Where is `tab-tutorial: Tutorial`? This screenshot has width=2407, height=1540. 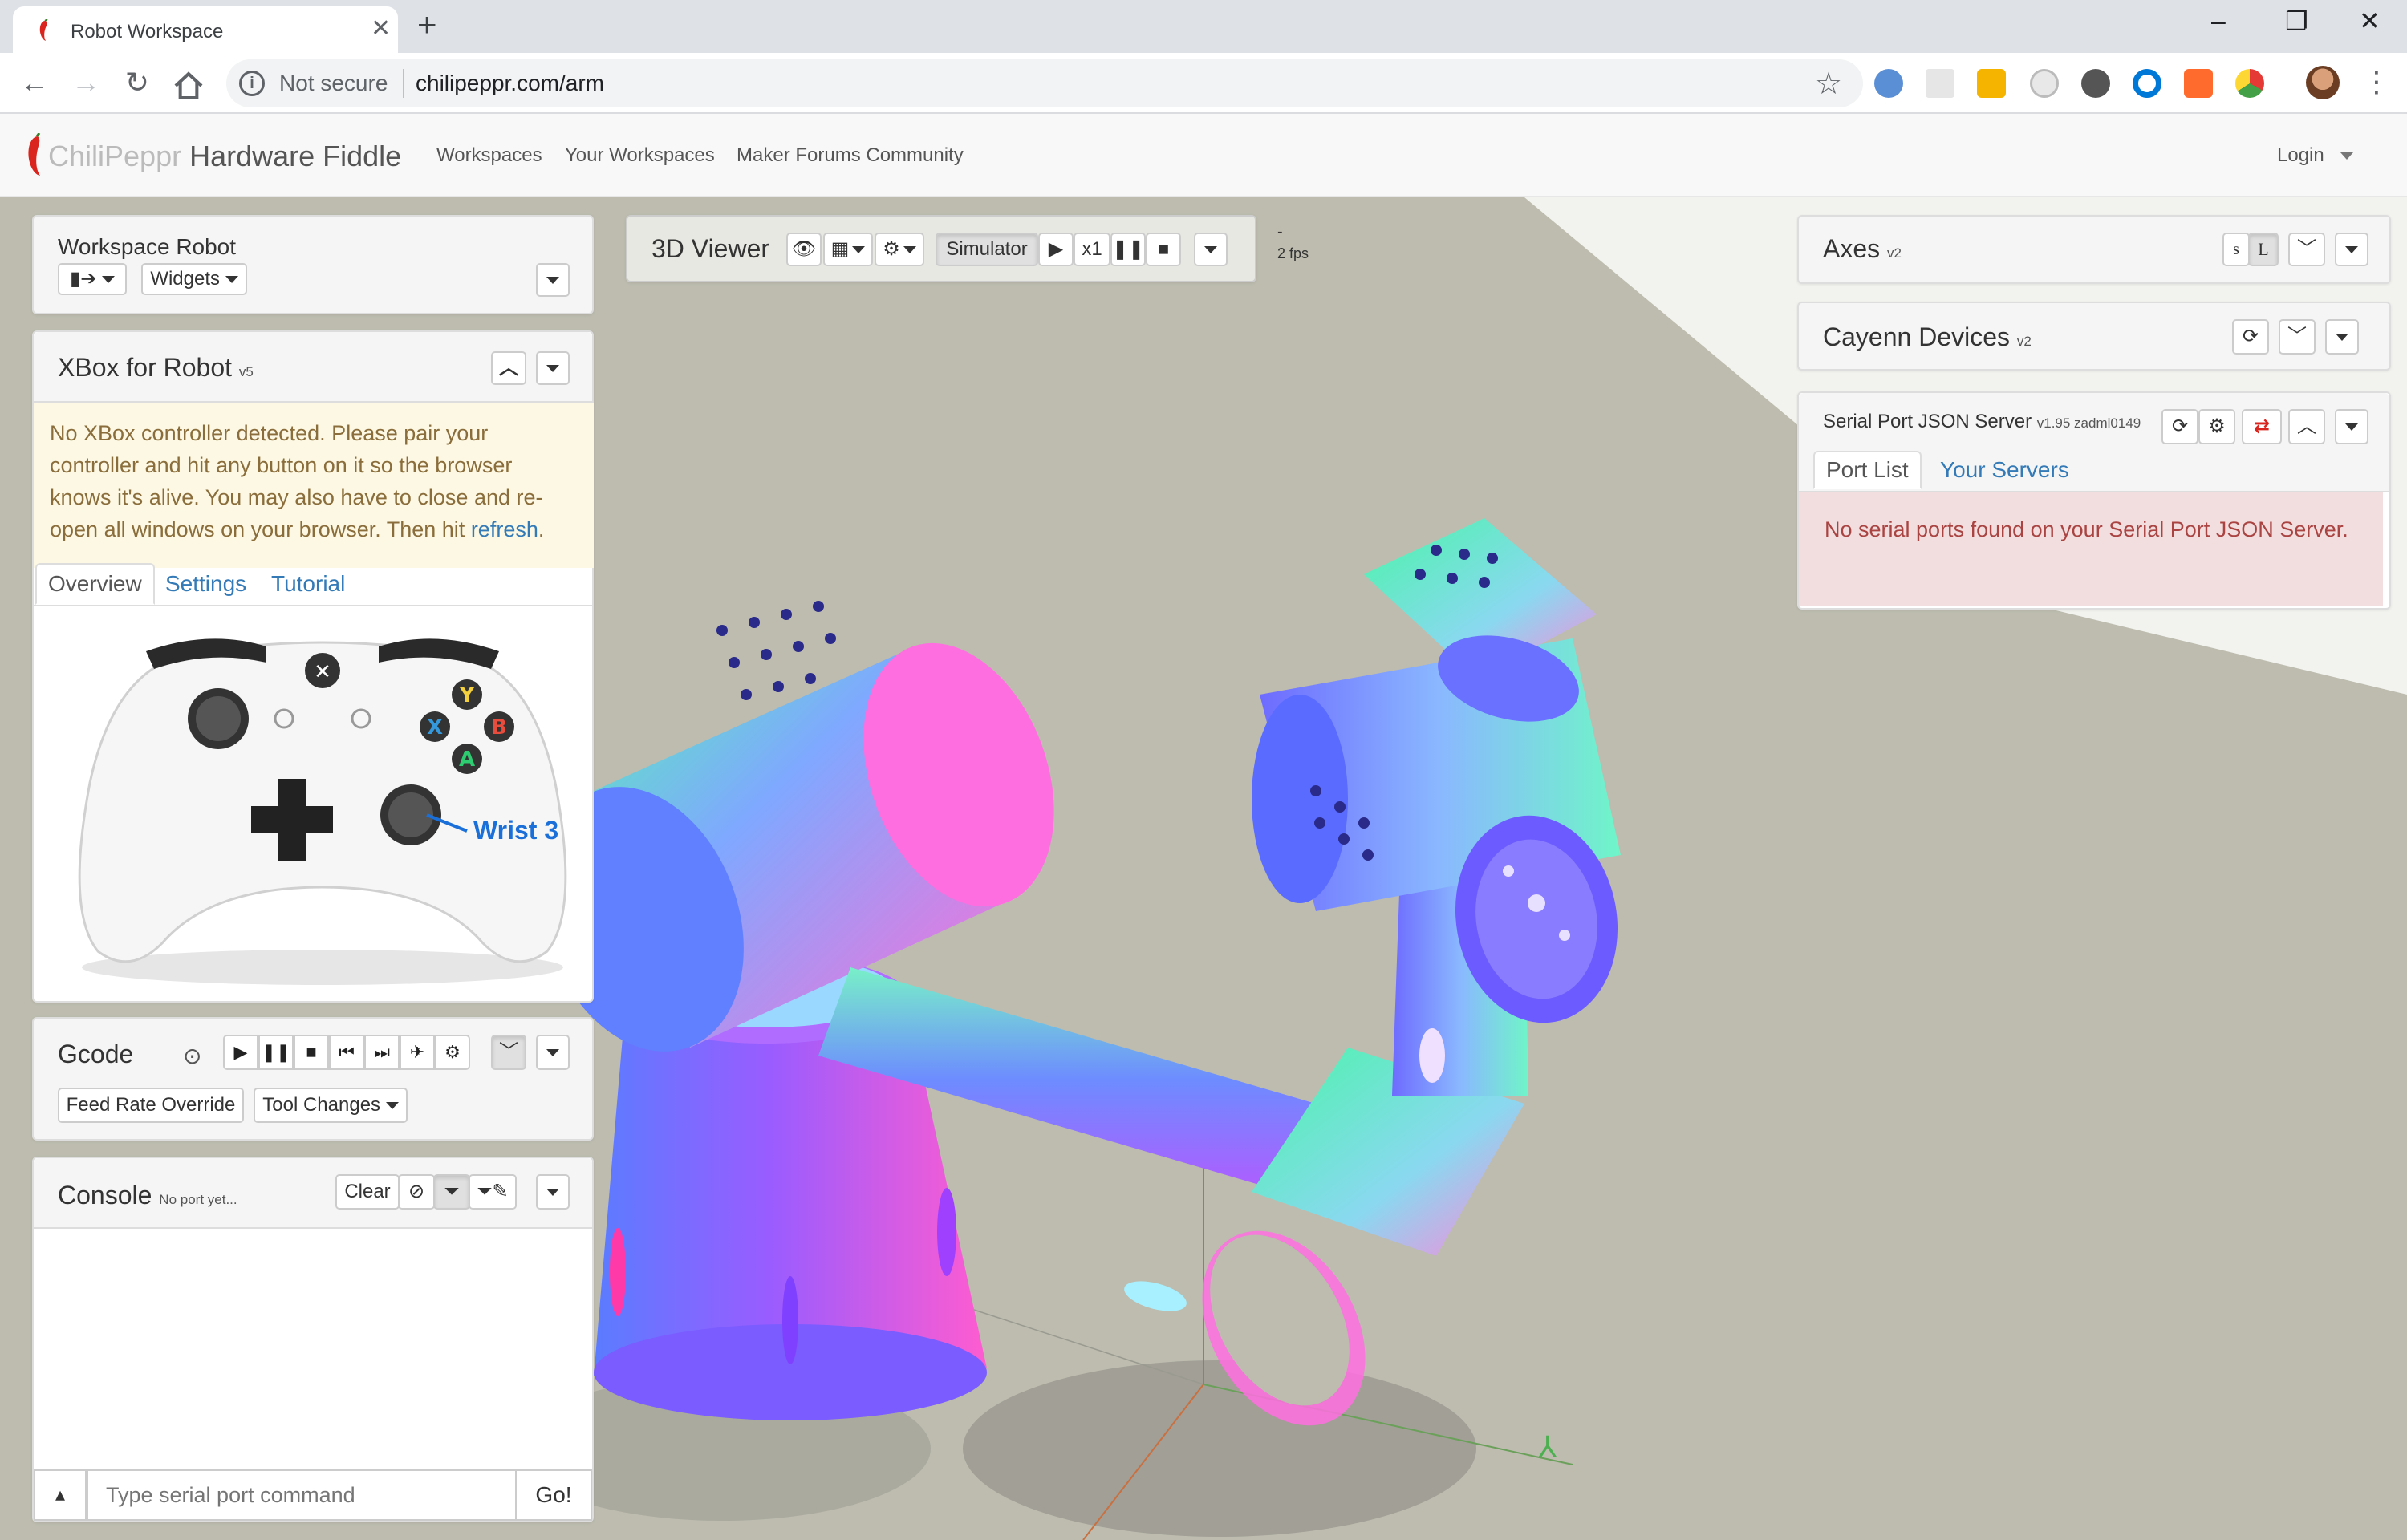 tab-tutorial: Tutorial is located at coordinates (308, 584).